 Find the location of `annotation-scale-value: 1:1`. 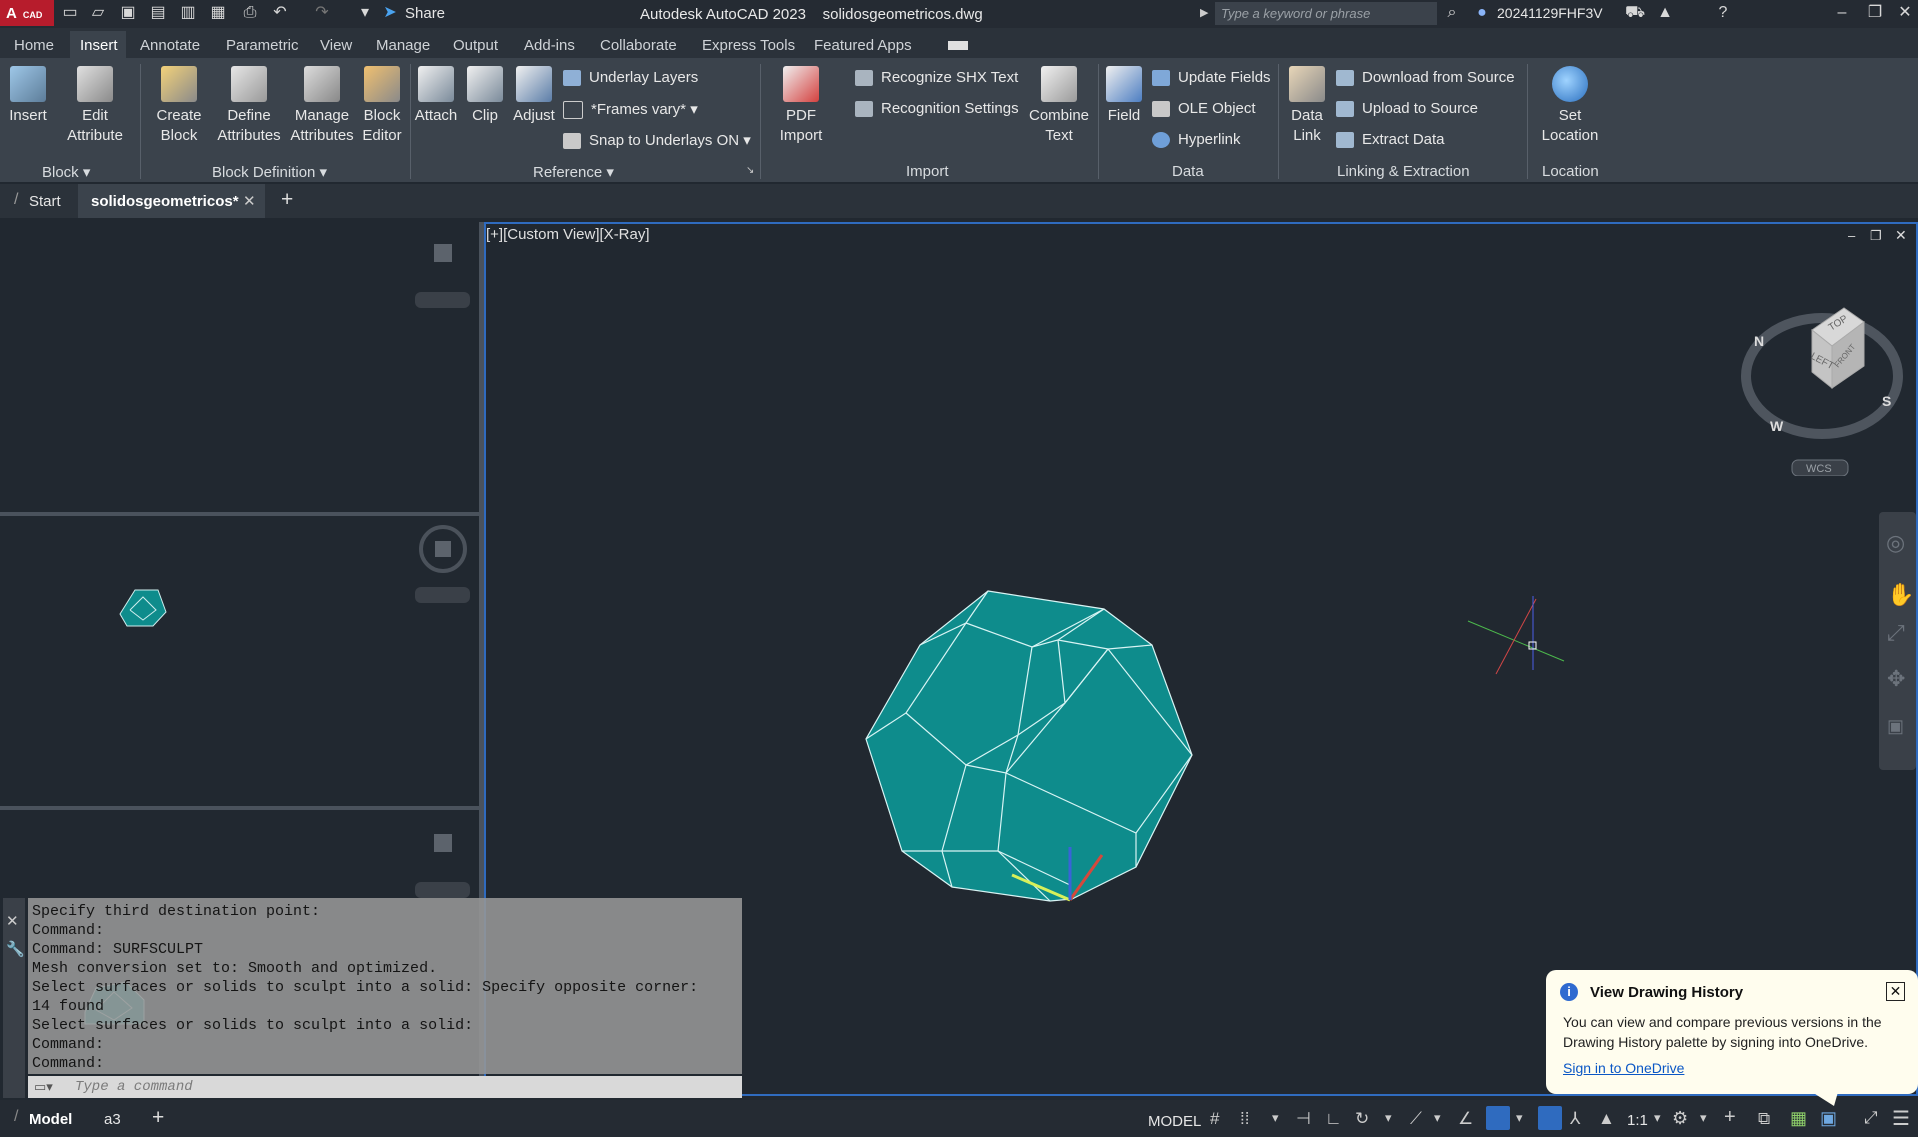

annotation-scale-value: 1:1 is located at coordinates (1637, 1120).